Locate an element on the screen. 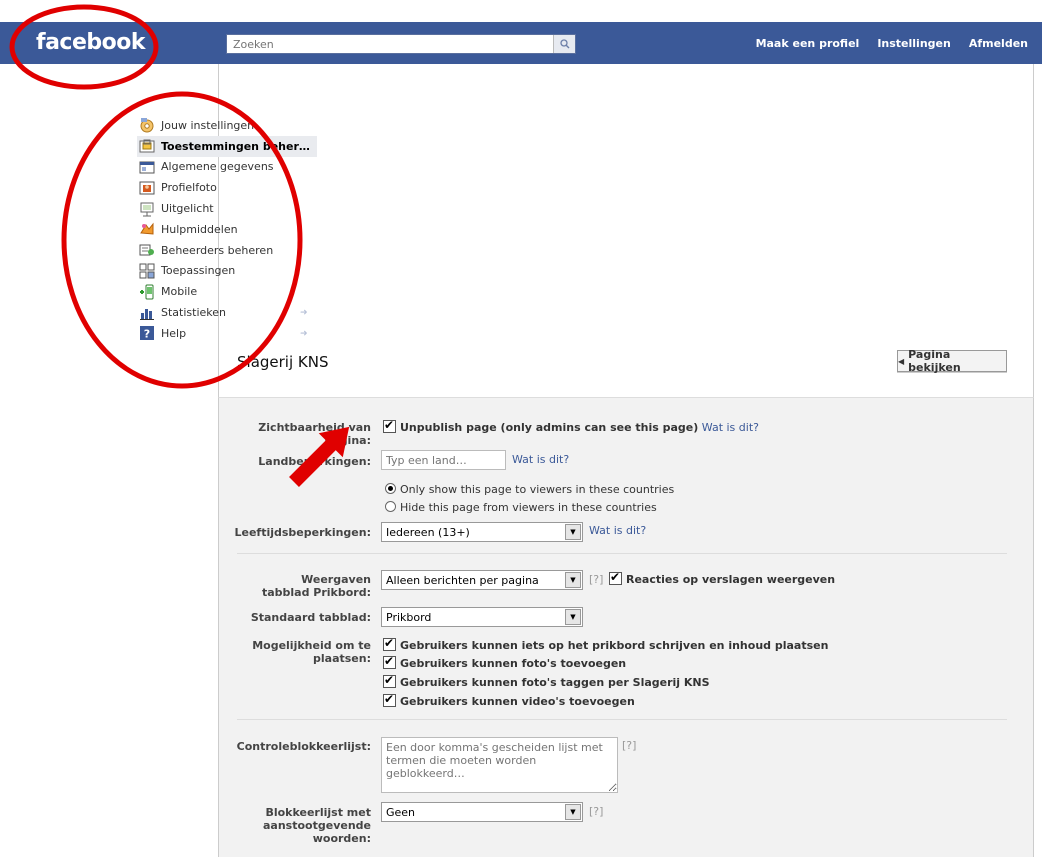 The width and height of the screenshot is (1042, 857). sidebar-item-label: Hulpmiddelen is located at coordinates (199, 229).